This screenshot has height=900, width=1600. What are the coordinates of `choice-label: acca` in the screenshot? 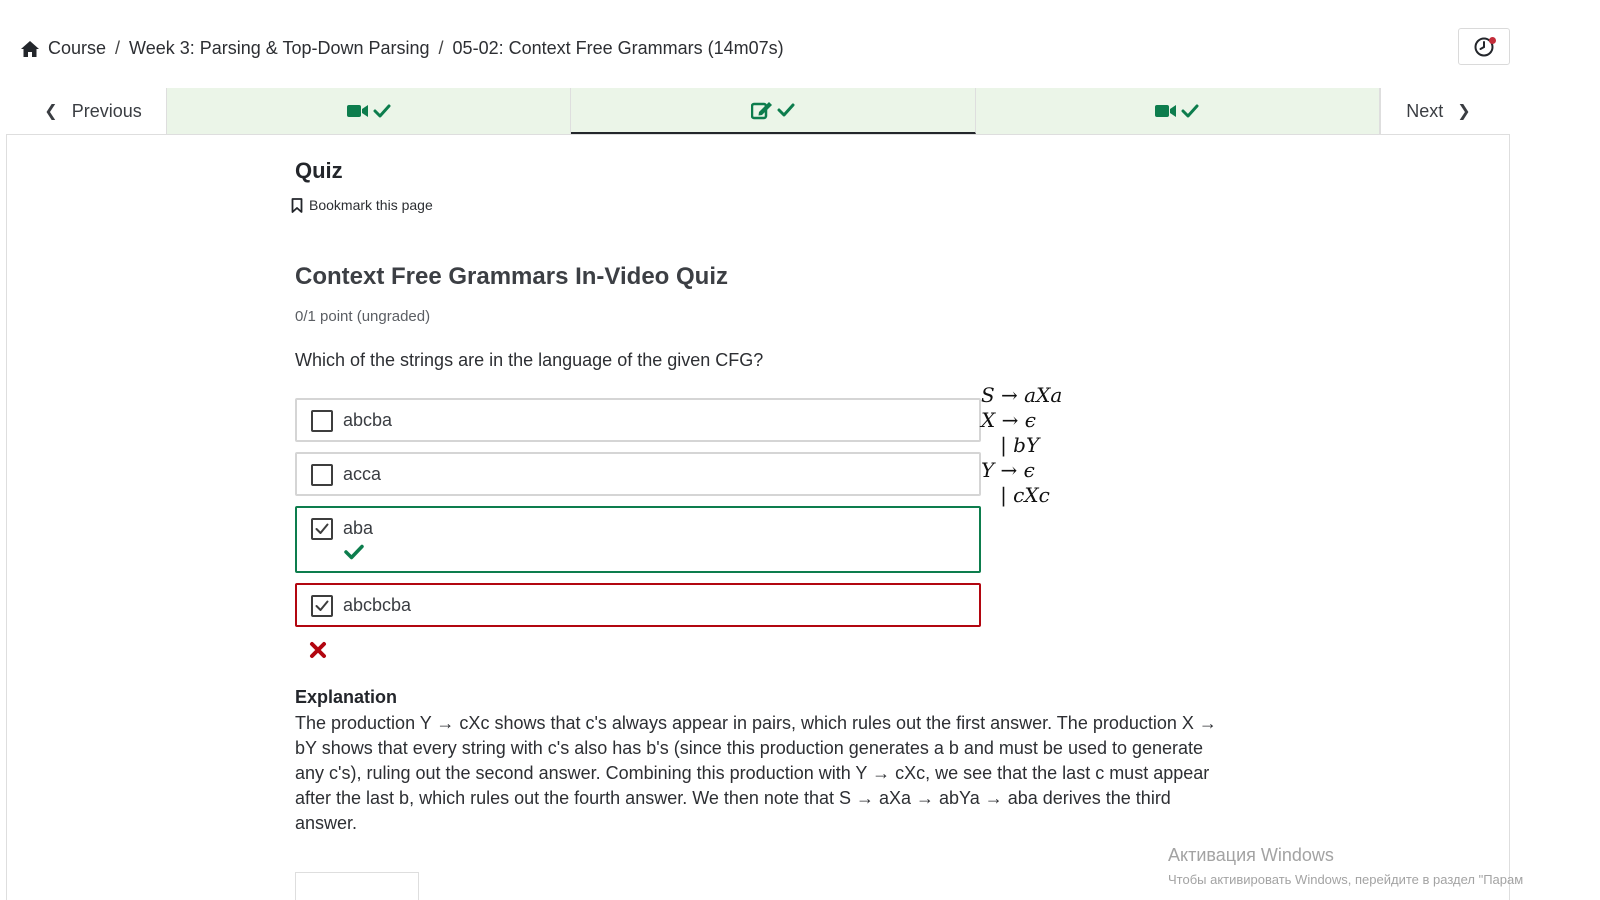 It's located at (362, 474).